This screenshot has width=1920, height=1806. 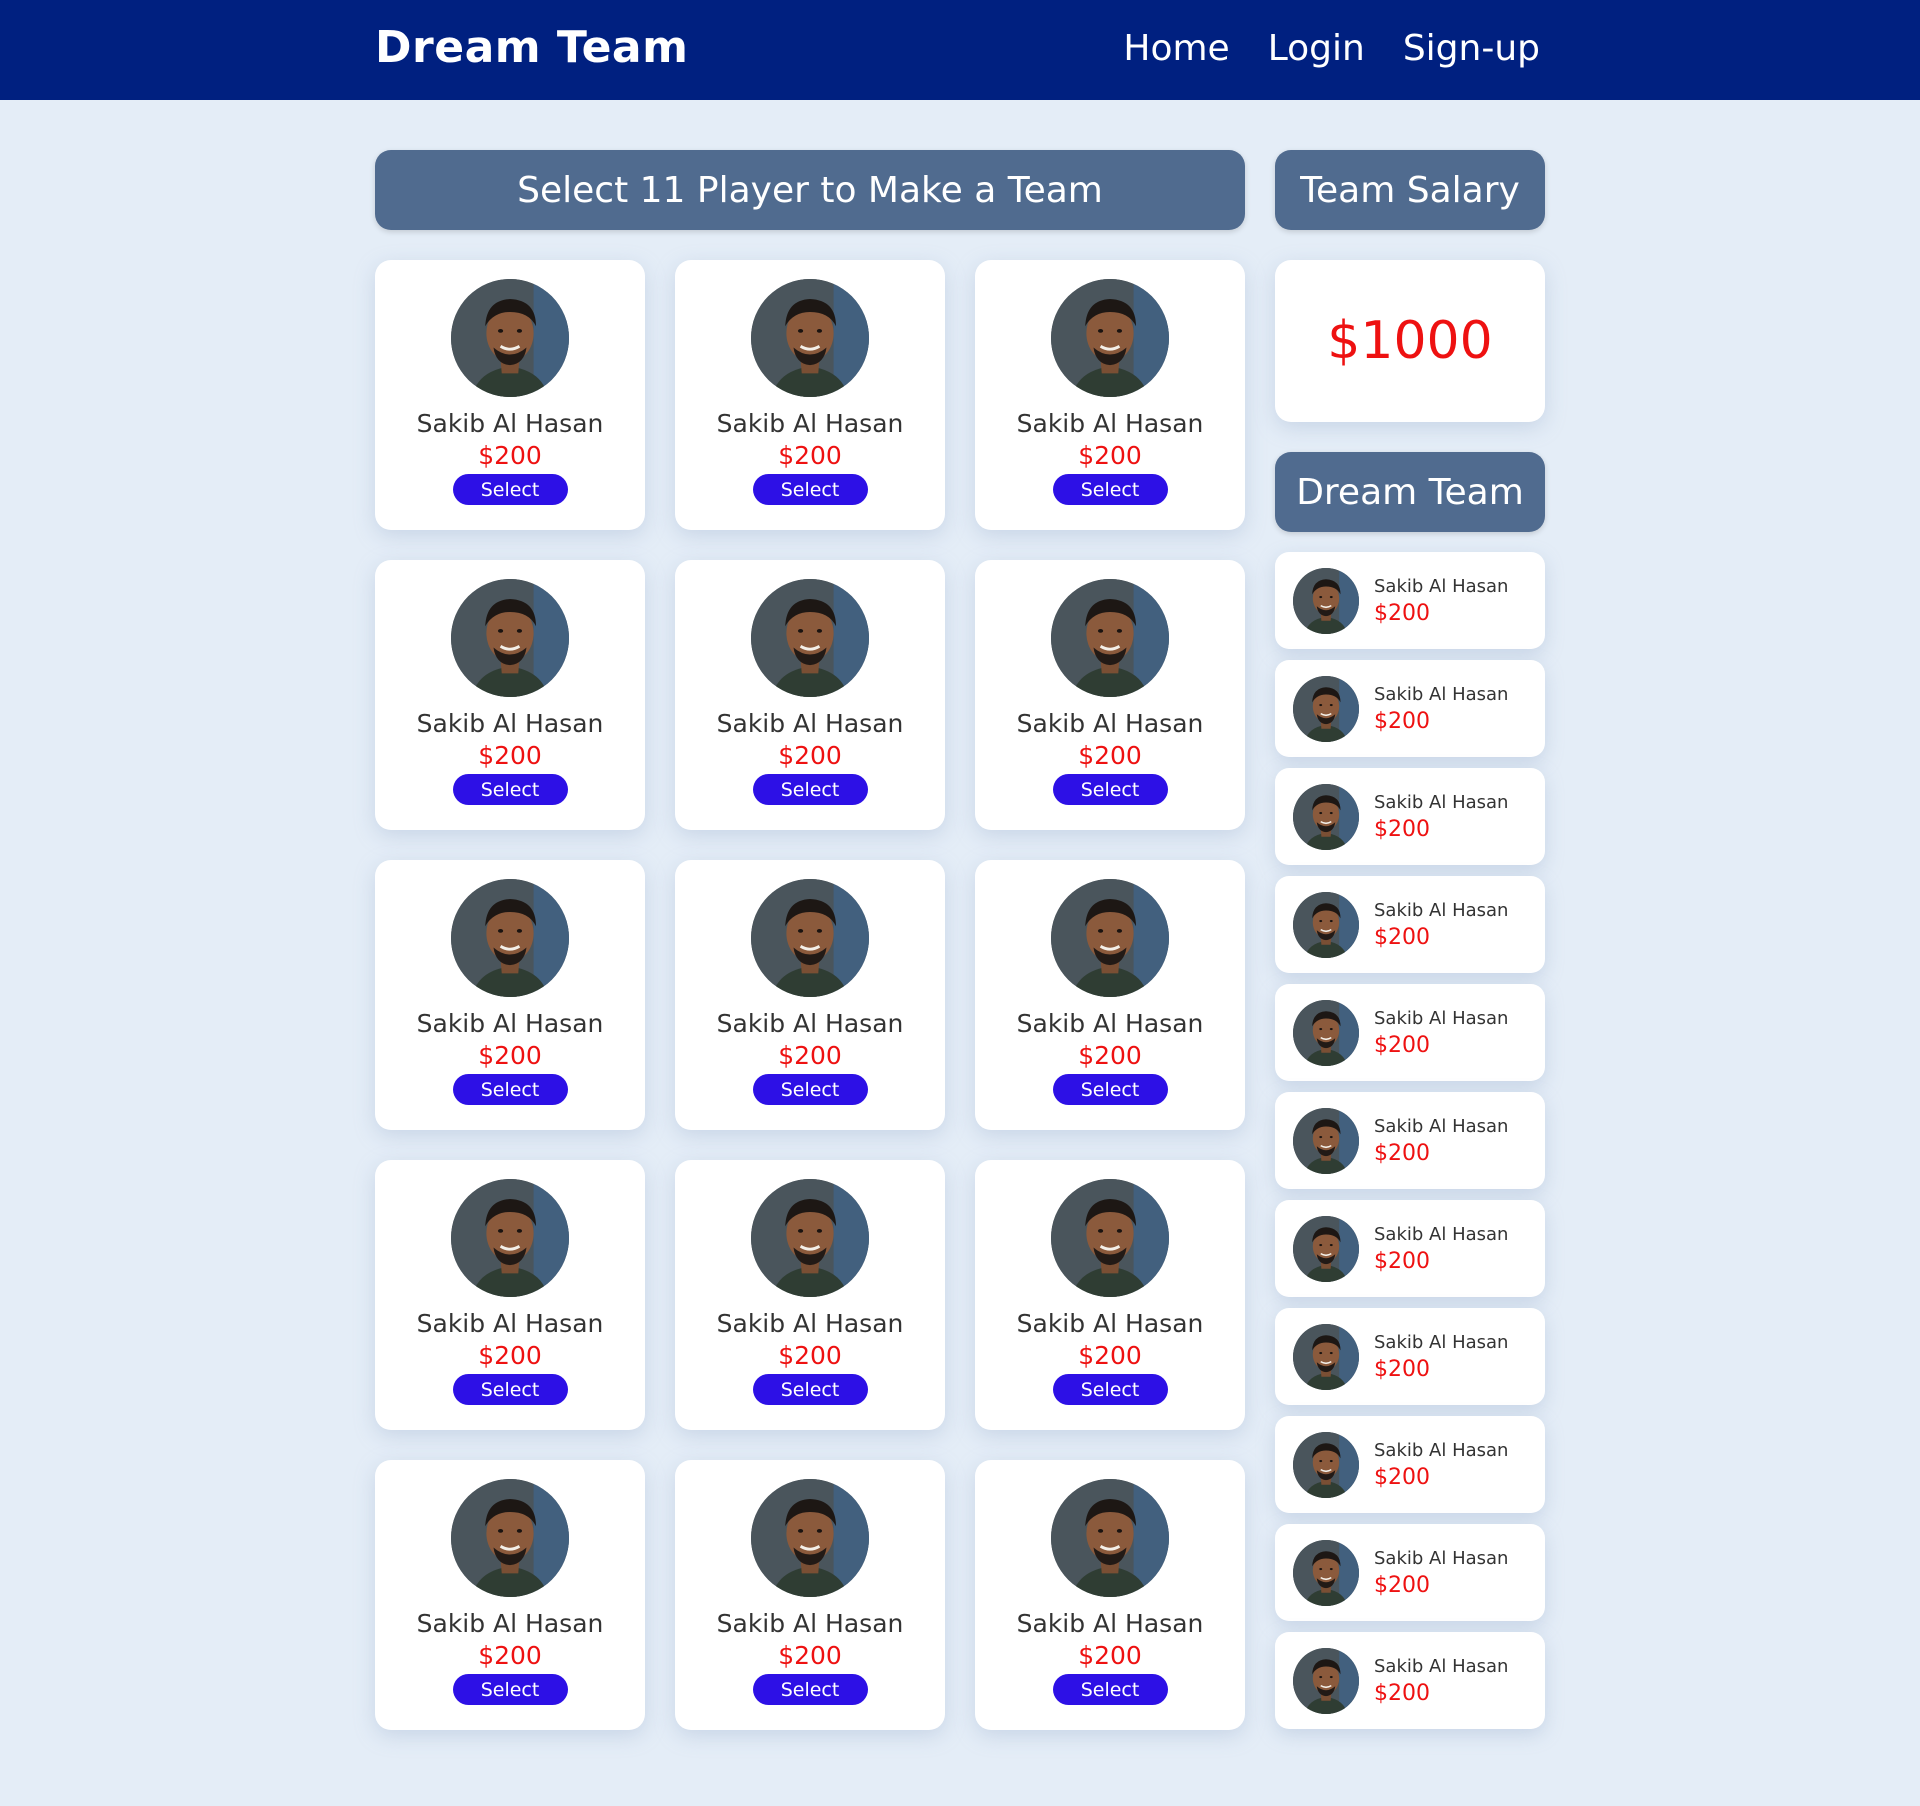 I want to click on nav-link-login: Login, so click(x=1316, y=48).